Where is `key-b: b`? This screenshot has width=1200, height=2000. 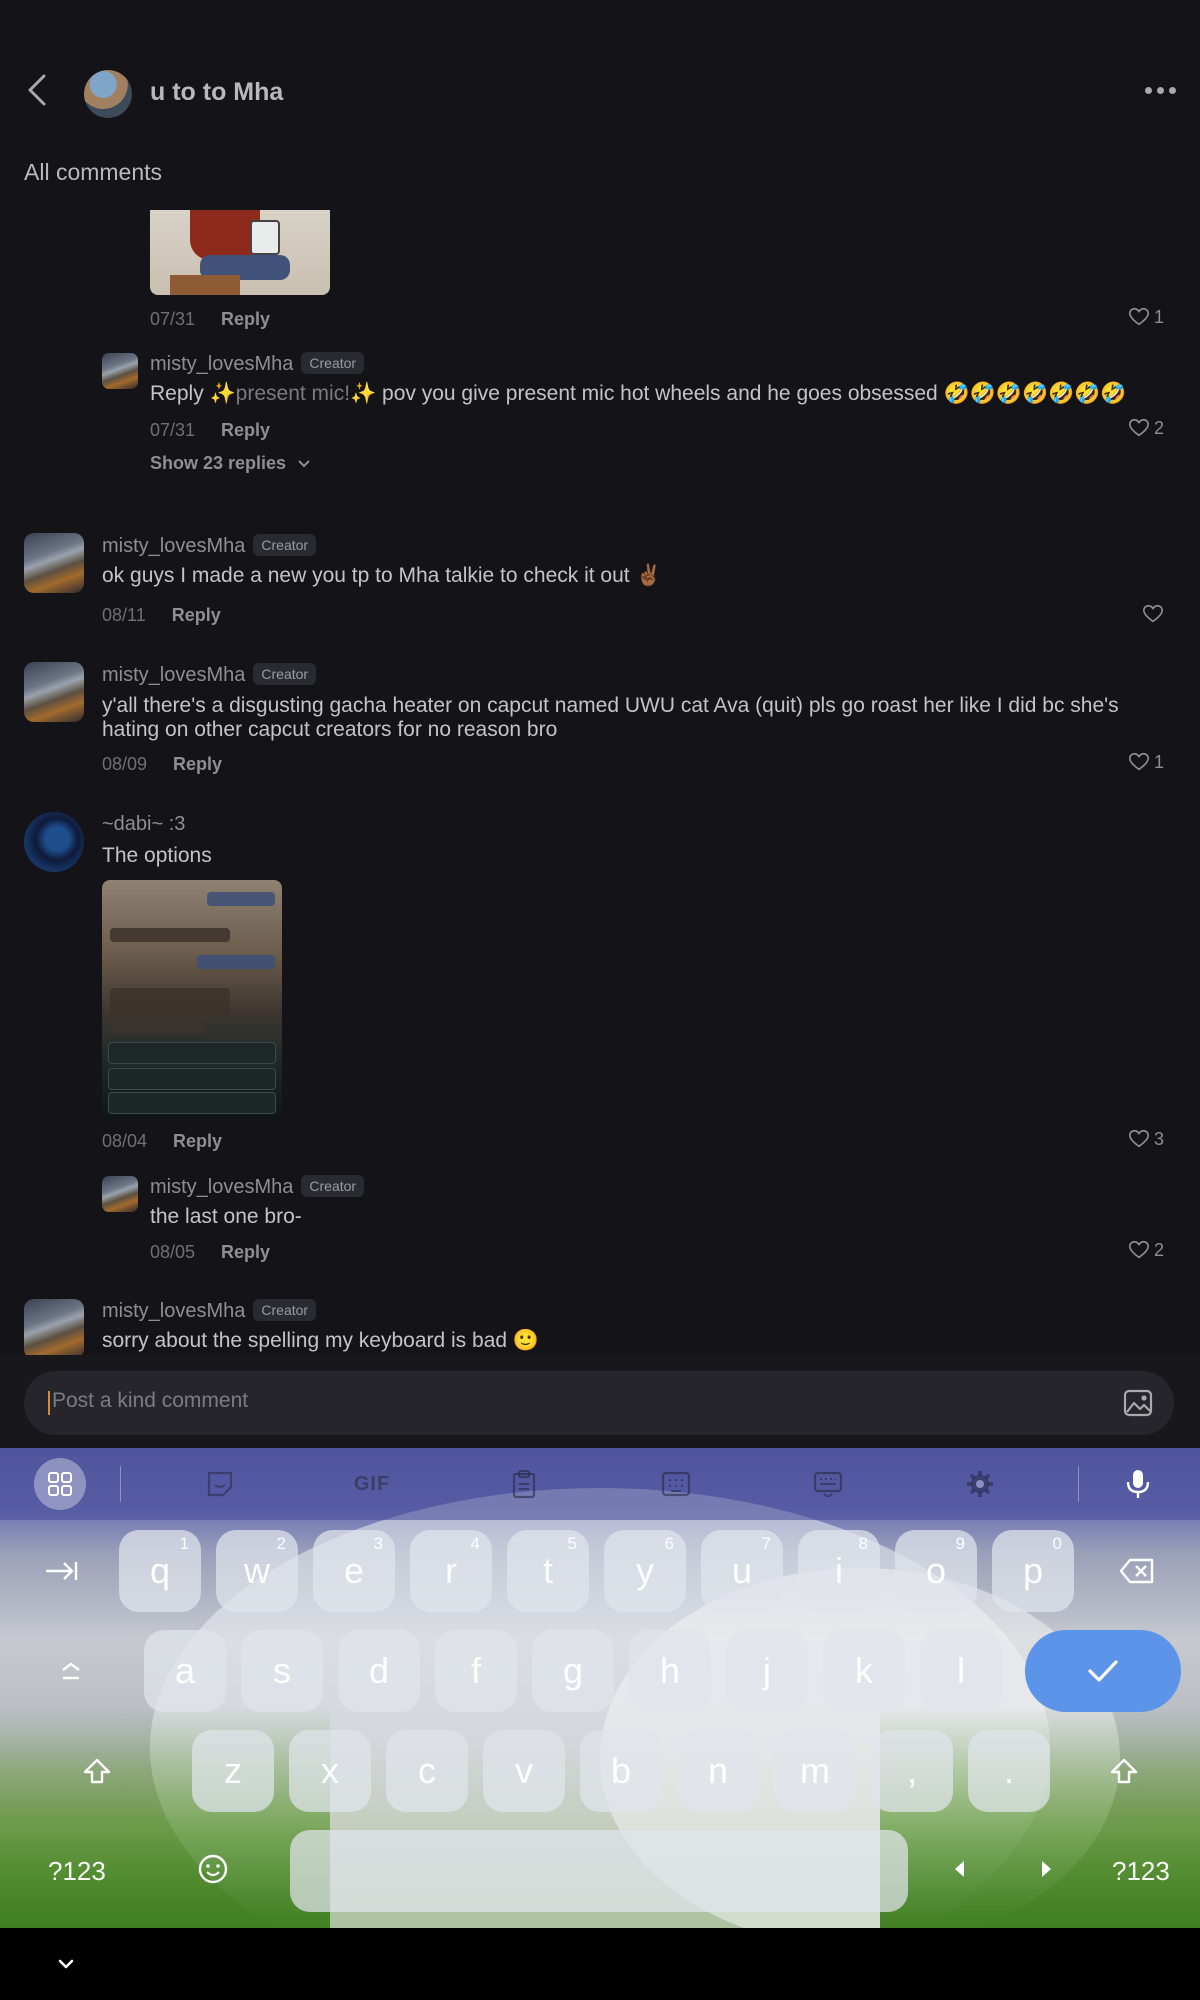 key-b: b is located at coordinates (621, 1771).